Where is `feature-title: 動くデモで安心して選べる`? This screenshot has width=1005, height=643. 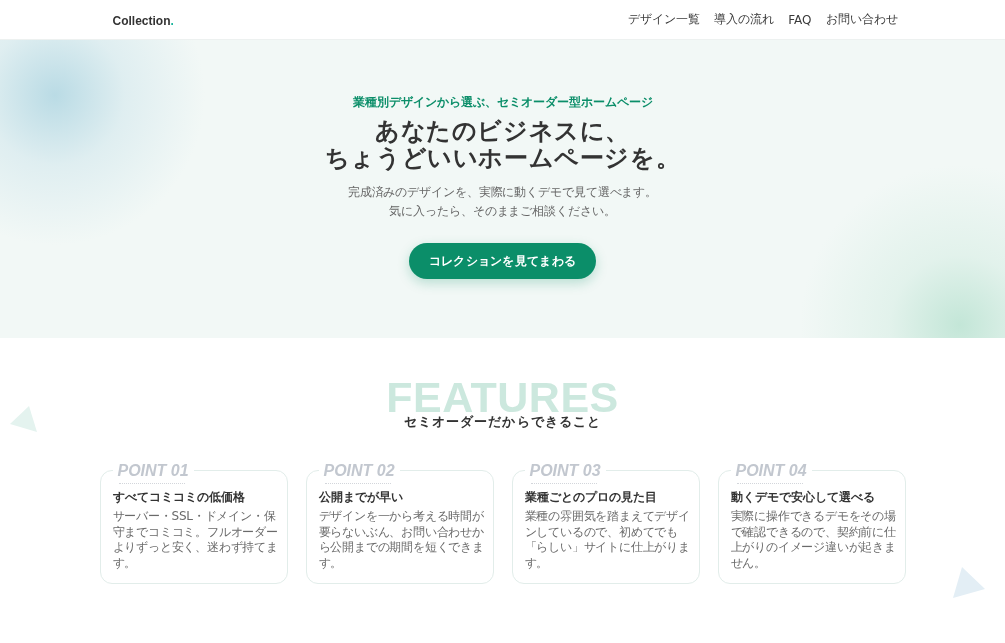 feature-title: 動くデモで安心して選べる is located at coordinates (803, 497).